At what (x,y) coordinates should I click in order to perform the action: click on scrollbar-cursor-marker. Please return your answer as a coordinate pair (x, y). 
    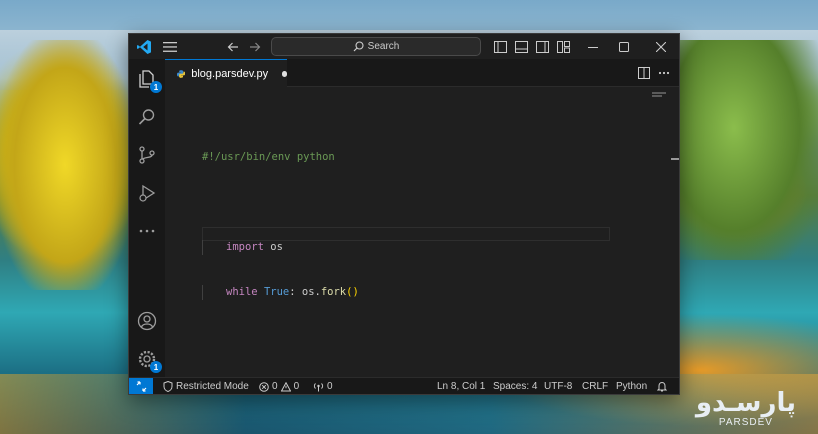
    Looking at the image, I should click on (675, 159).